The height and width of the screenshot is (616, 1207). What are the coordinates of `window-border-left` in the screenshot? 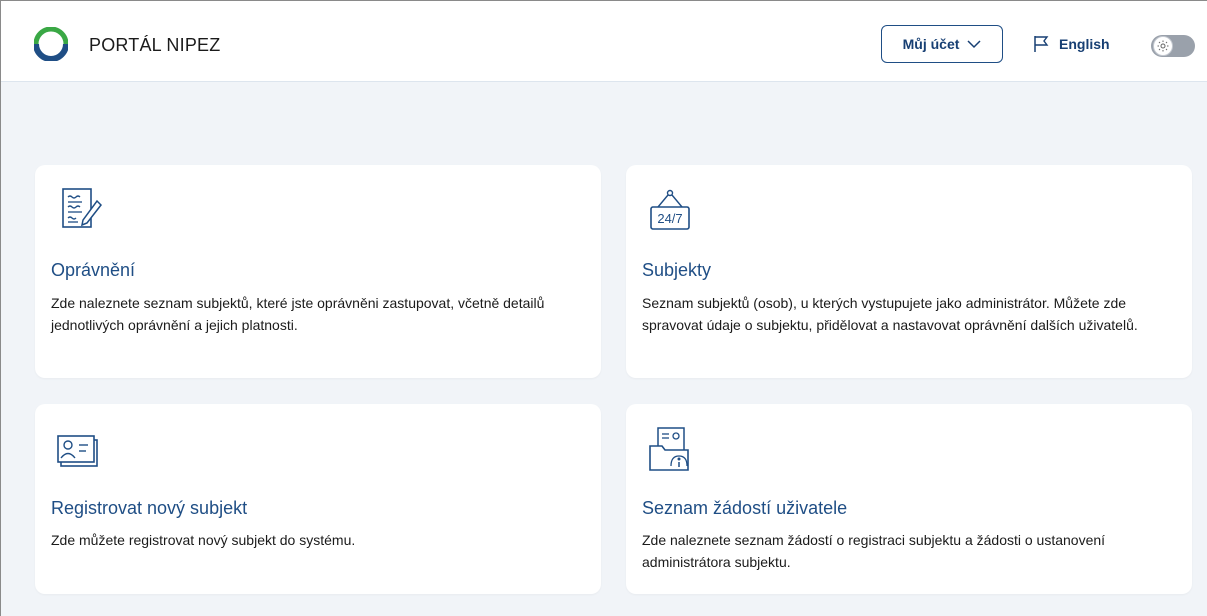 It's located at (0, 308).